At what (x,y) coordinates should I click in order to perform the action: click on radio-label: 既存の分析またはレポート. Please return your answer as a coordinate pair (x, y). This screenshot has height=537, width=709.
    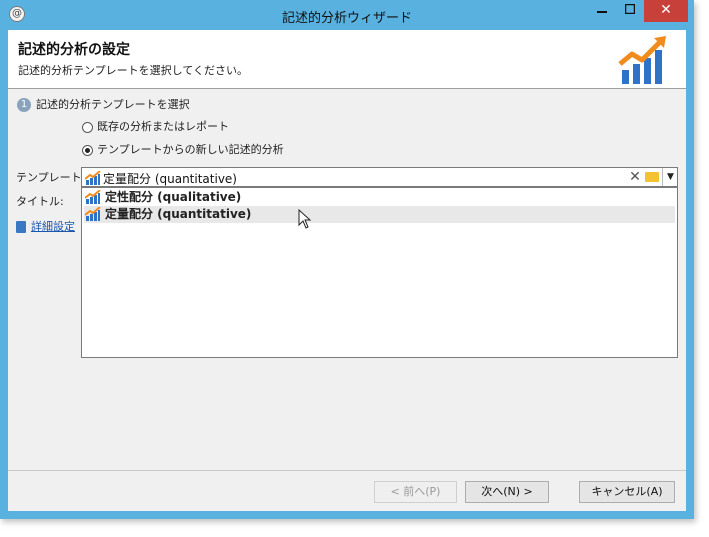
    Looking at the image, I should click on (163, 126).